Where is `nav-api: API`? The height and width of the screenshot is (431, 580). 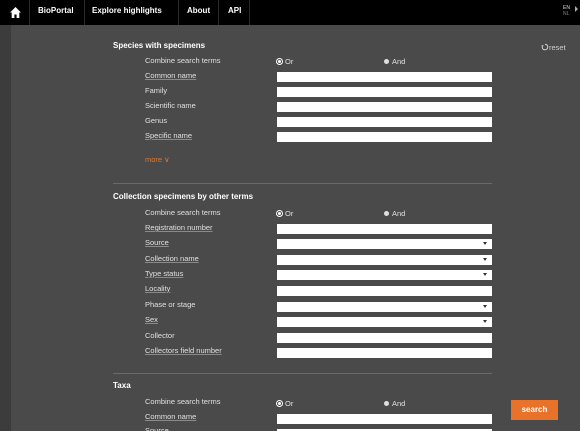 nav-api: API is located at coordinates (234, 10).